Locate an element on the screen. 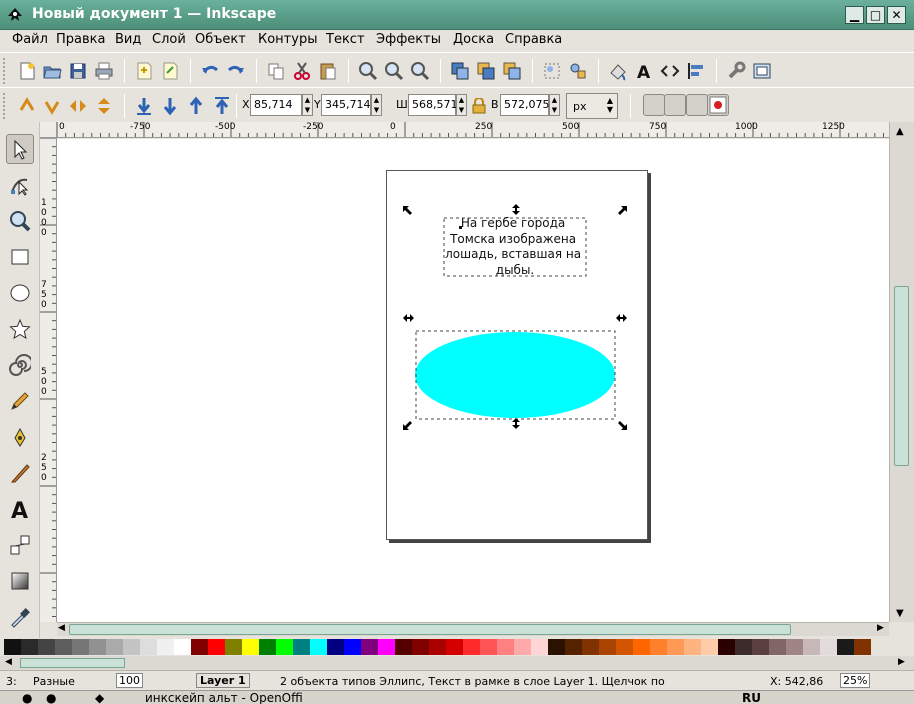 This screenshot has width=914, height=704. preferences-icon is located at coordinates (736, 71).